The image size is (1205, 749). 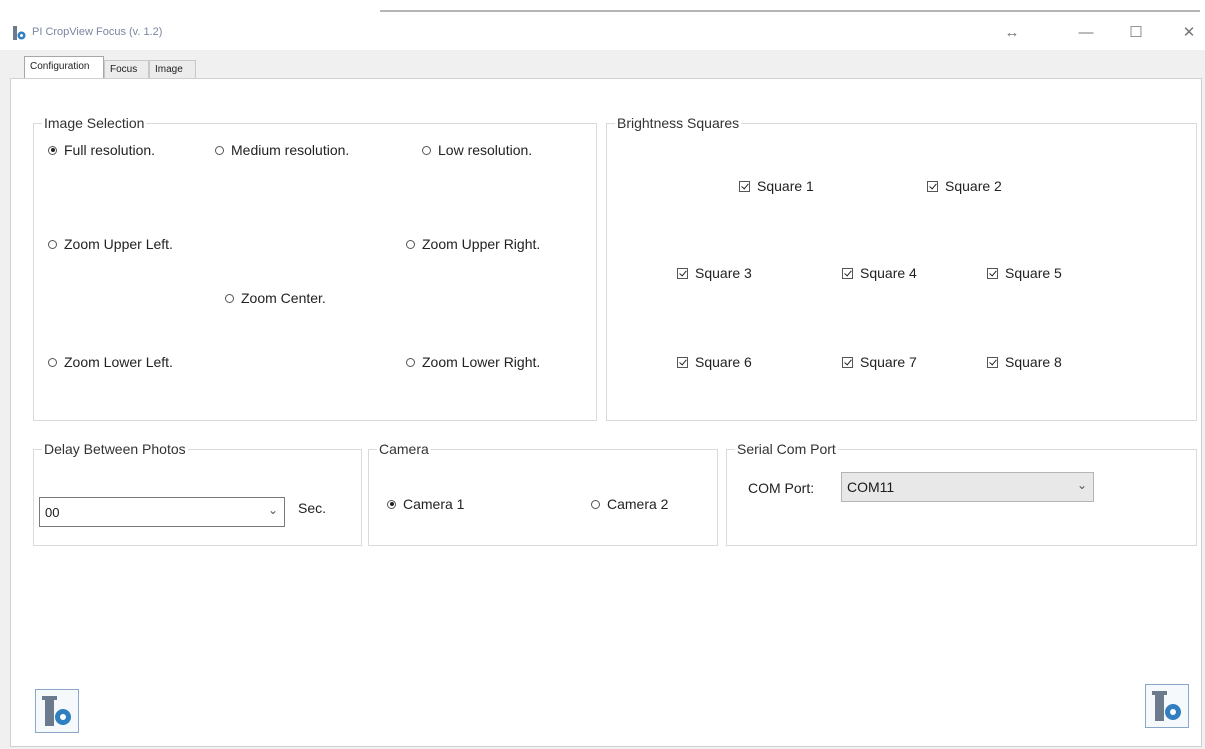 I want to click on checkbox-square-2: Square 2, so click(x=964, y=186).